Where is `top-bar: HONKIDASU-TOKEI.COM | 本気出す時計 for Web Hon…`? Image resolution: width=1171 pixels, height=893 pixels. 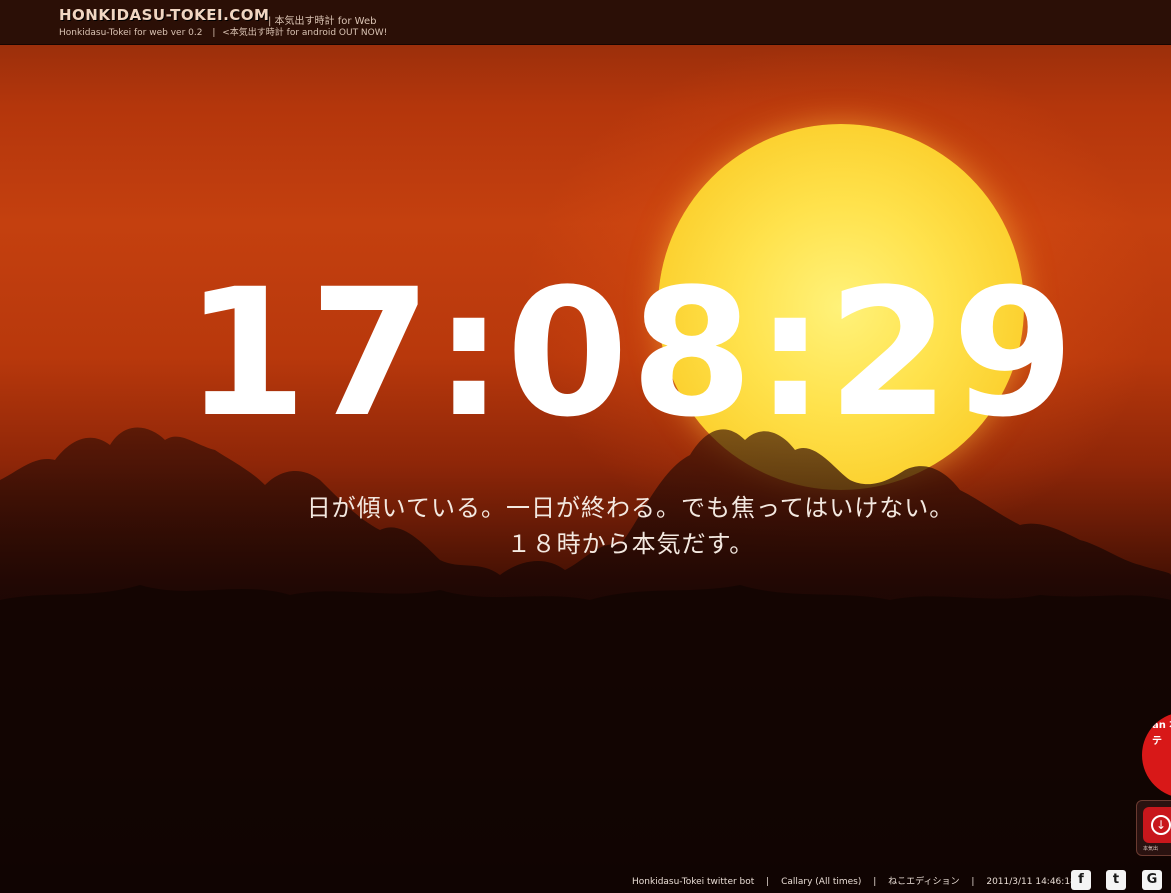 top-bar: HONKIDASU-TOKEI.COM | 本気出す時計 for Web Hon… is located at coordinates (585, 22).